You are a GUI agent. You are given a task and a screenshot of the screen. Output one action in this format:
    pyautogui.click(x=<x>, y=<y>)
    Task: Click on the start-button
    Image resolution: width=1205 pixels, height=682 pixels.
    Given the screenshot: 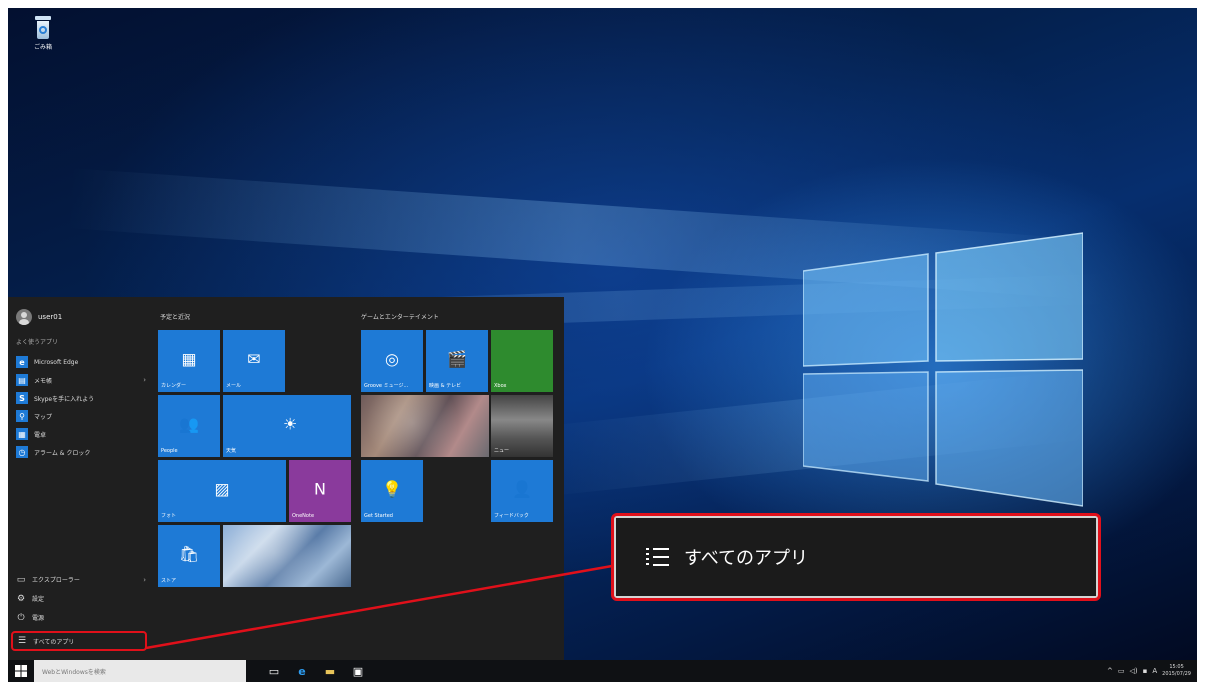 What is the action you would take?
    pyautogui.click(x=21, y=671)
    